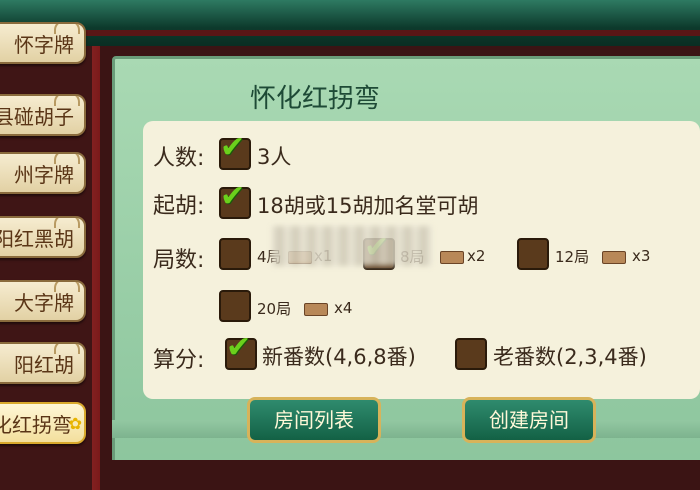  What do you see at coordinates (533, 254) in the screenshot?
I see `rounds-12-checkbox` at bounding box center [533, 254].